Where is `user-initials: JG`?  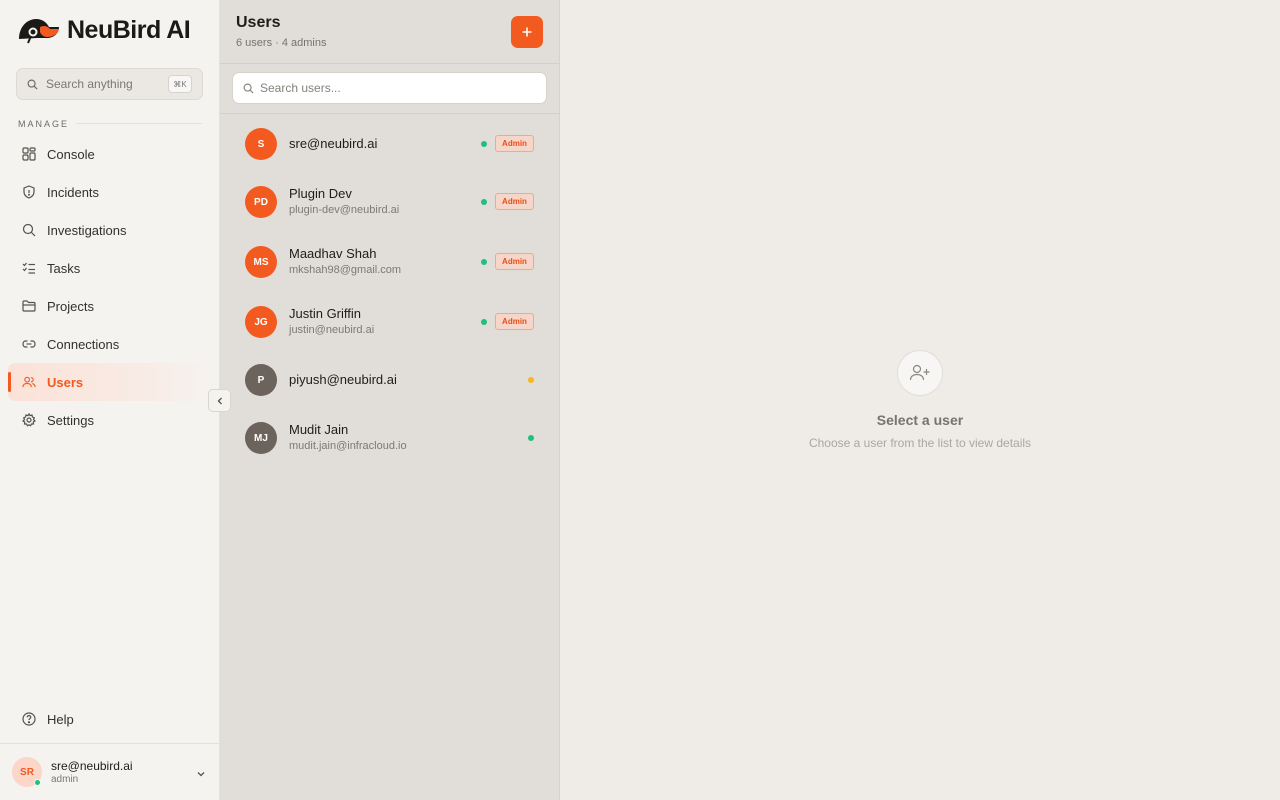 user-initials: JG is located at coordinates (261, 322).